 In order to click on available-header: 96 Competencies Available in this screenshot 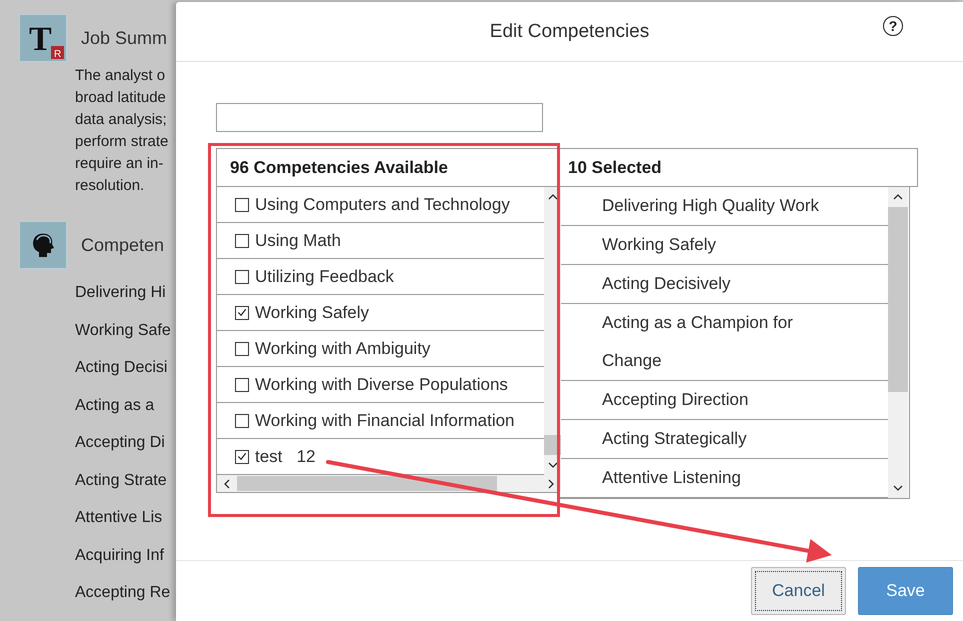, I will do `click(388, 167)`.